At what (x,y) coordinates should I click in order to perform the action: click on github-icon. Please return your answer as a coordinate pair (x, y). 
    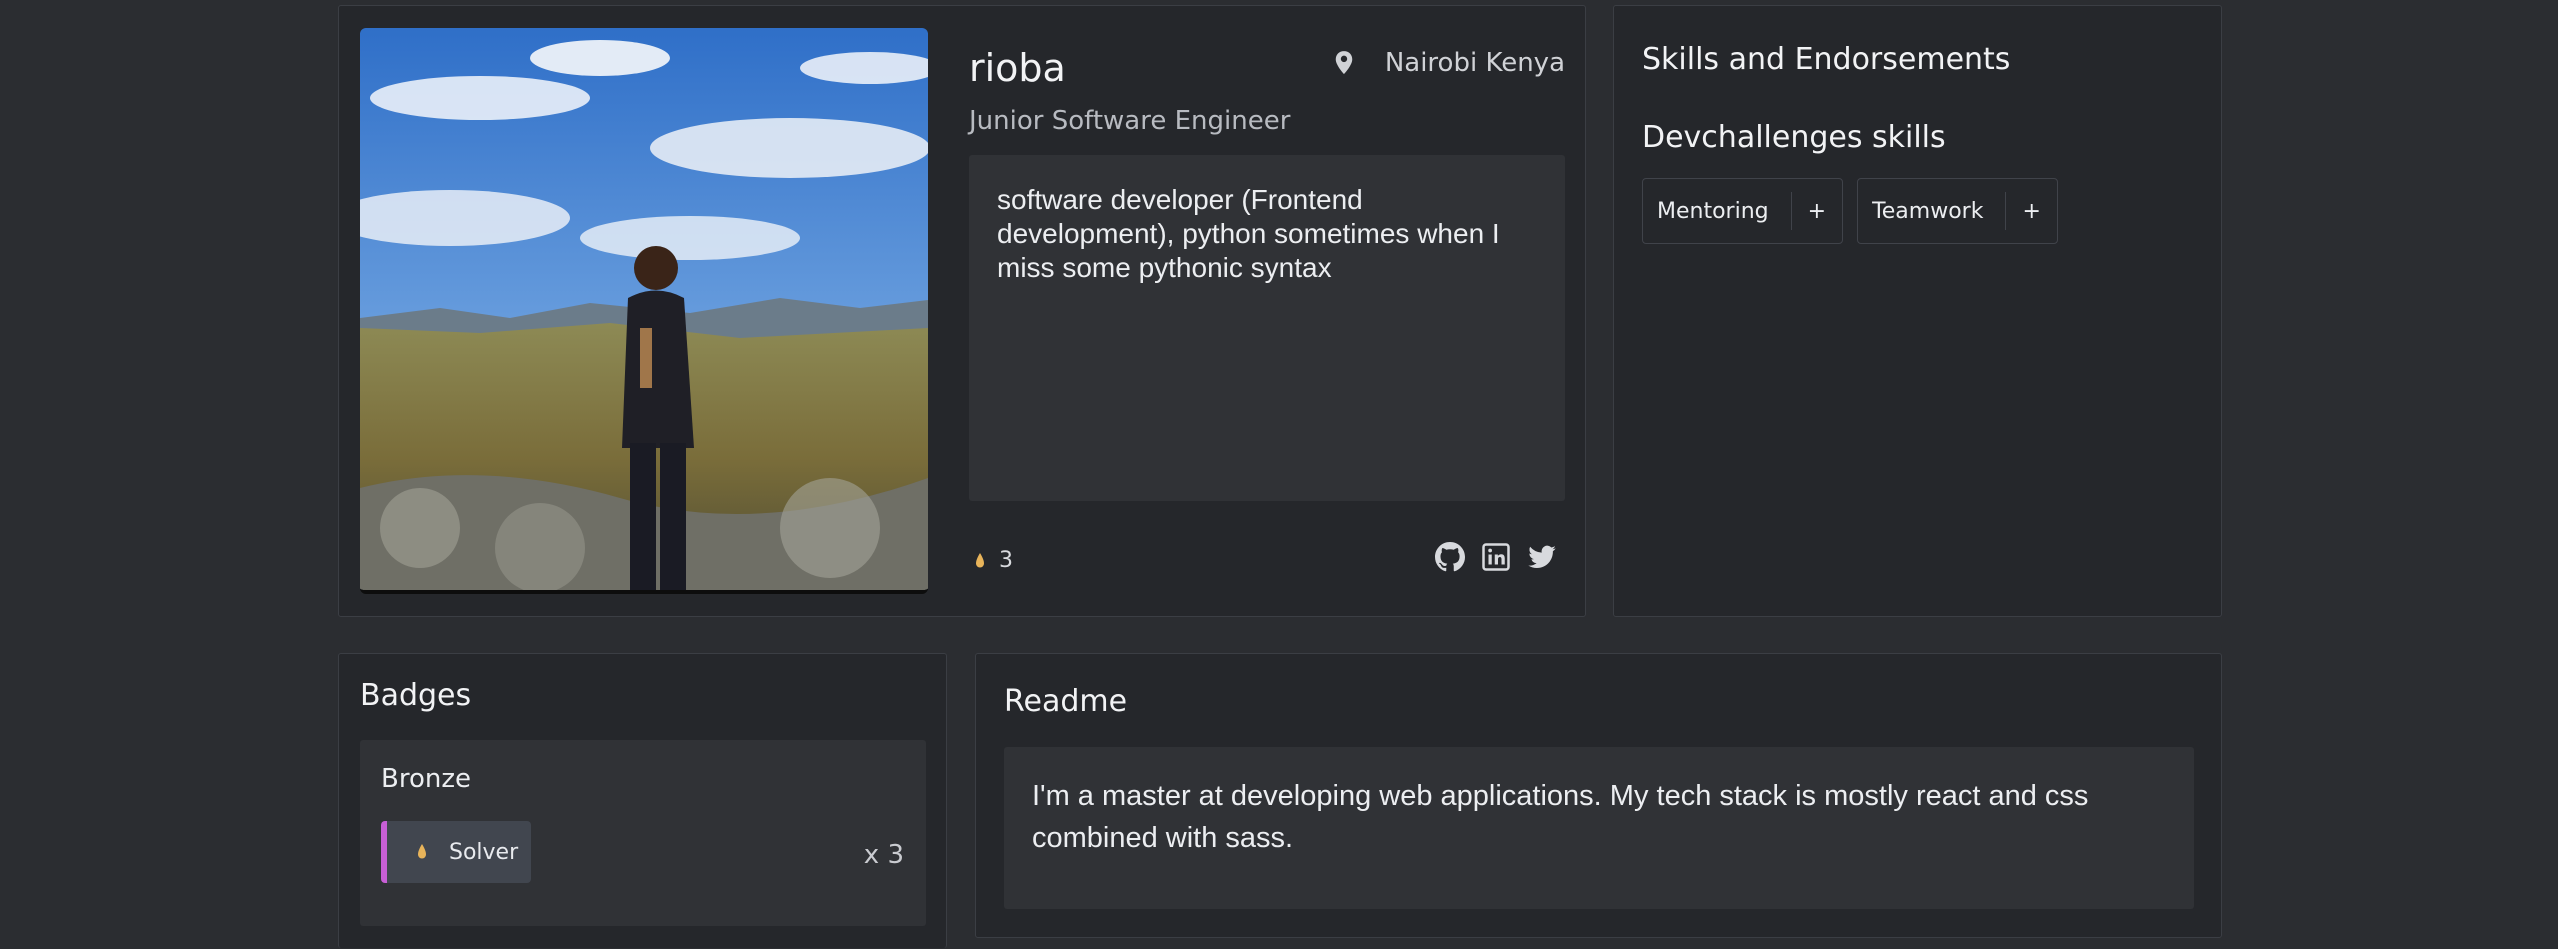
    Looking at the image, I should click on (1450, 557).